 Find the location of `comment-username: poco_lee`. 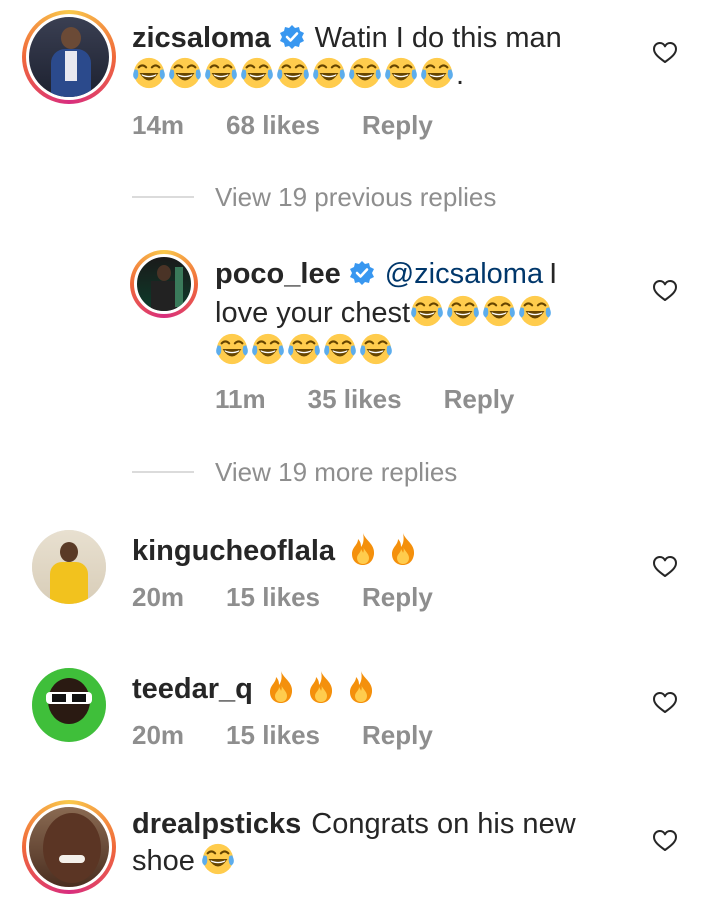

comment-username: poco_lee is located at coordinates (278, 274).